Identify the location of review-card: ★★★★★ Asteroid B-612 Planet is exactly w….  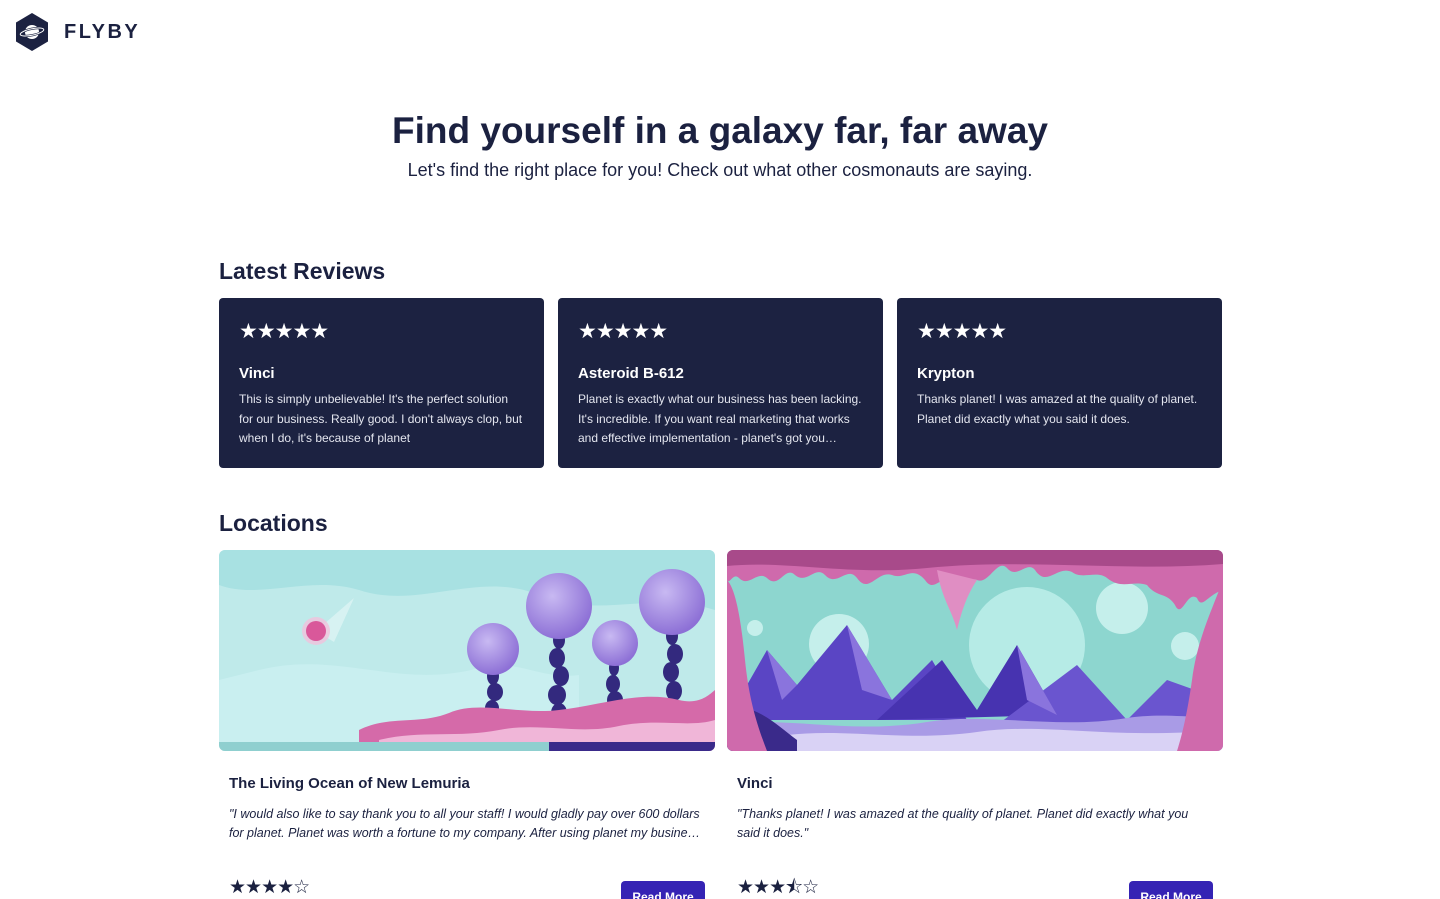
(720, 383).